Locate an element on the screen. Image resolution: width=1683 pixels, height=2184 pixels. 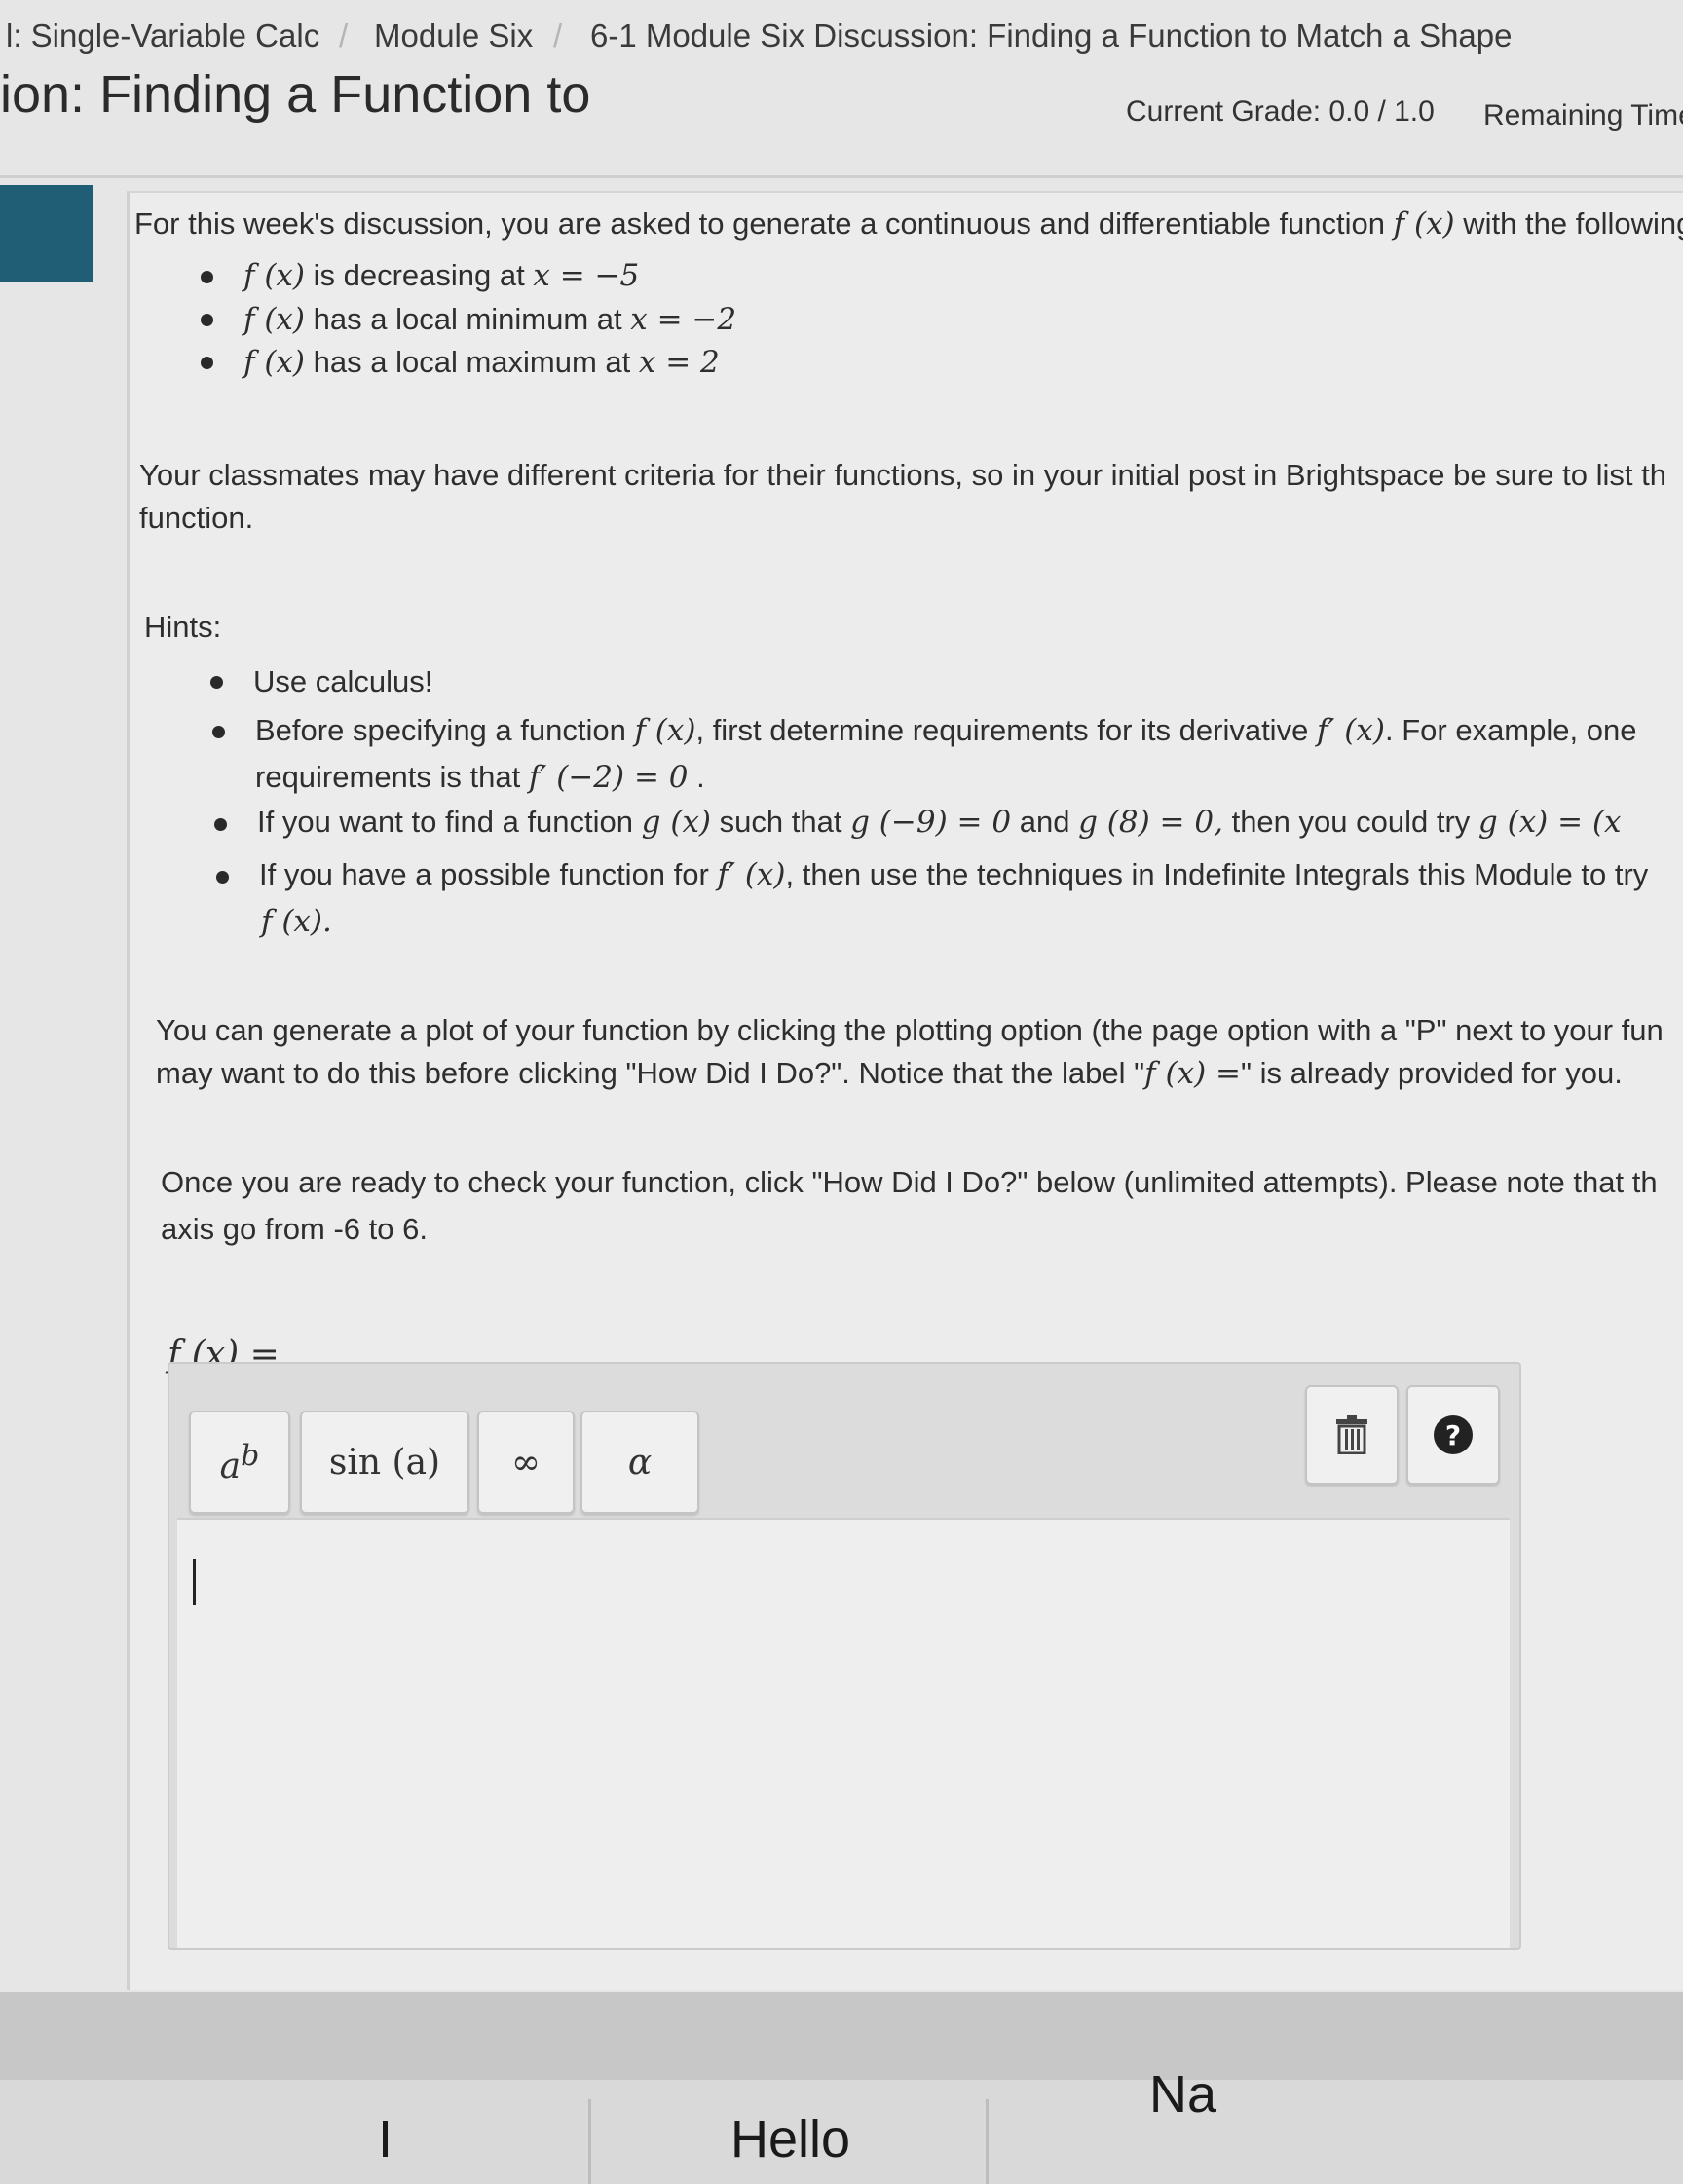
text-caret is located at coordinates (195, 1582).